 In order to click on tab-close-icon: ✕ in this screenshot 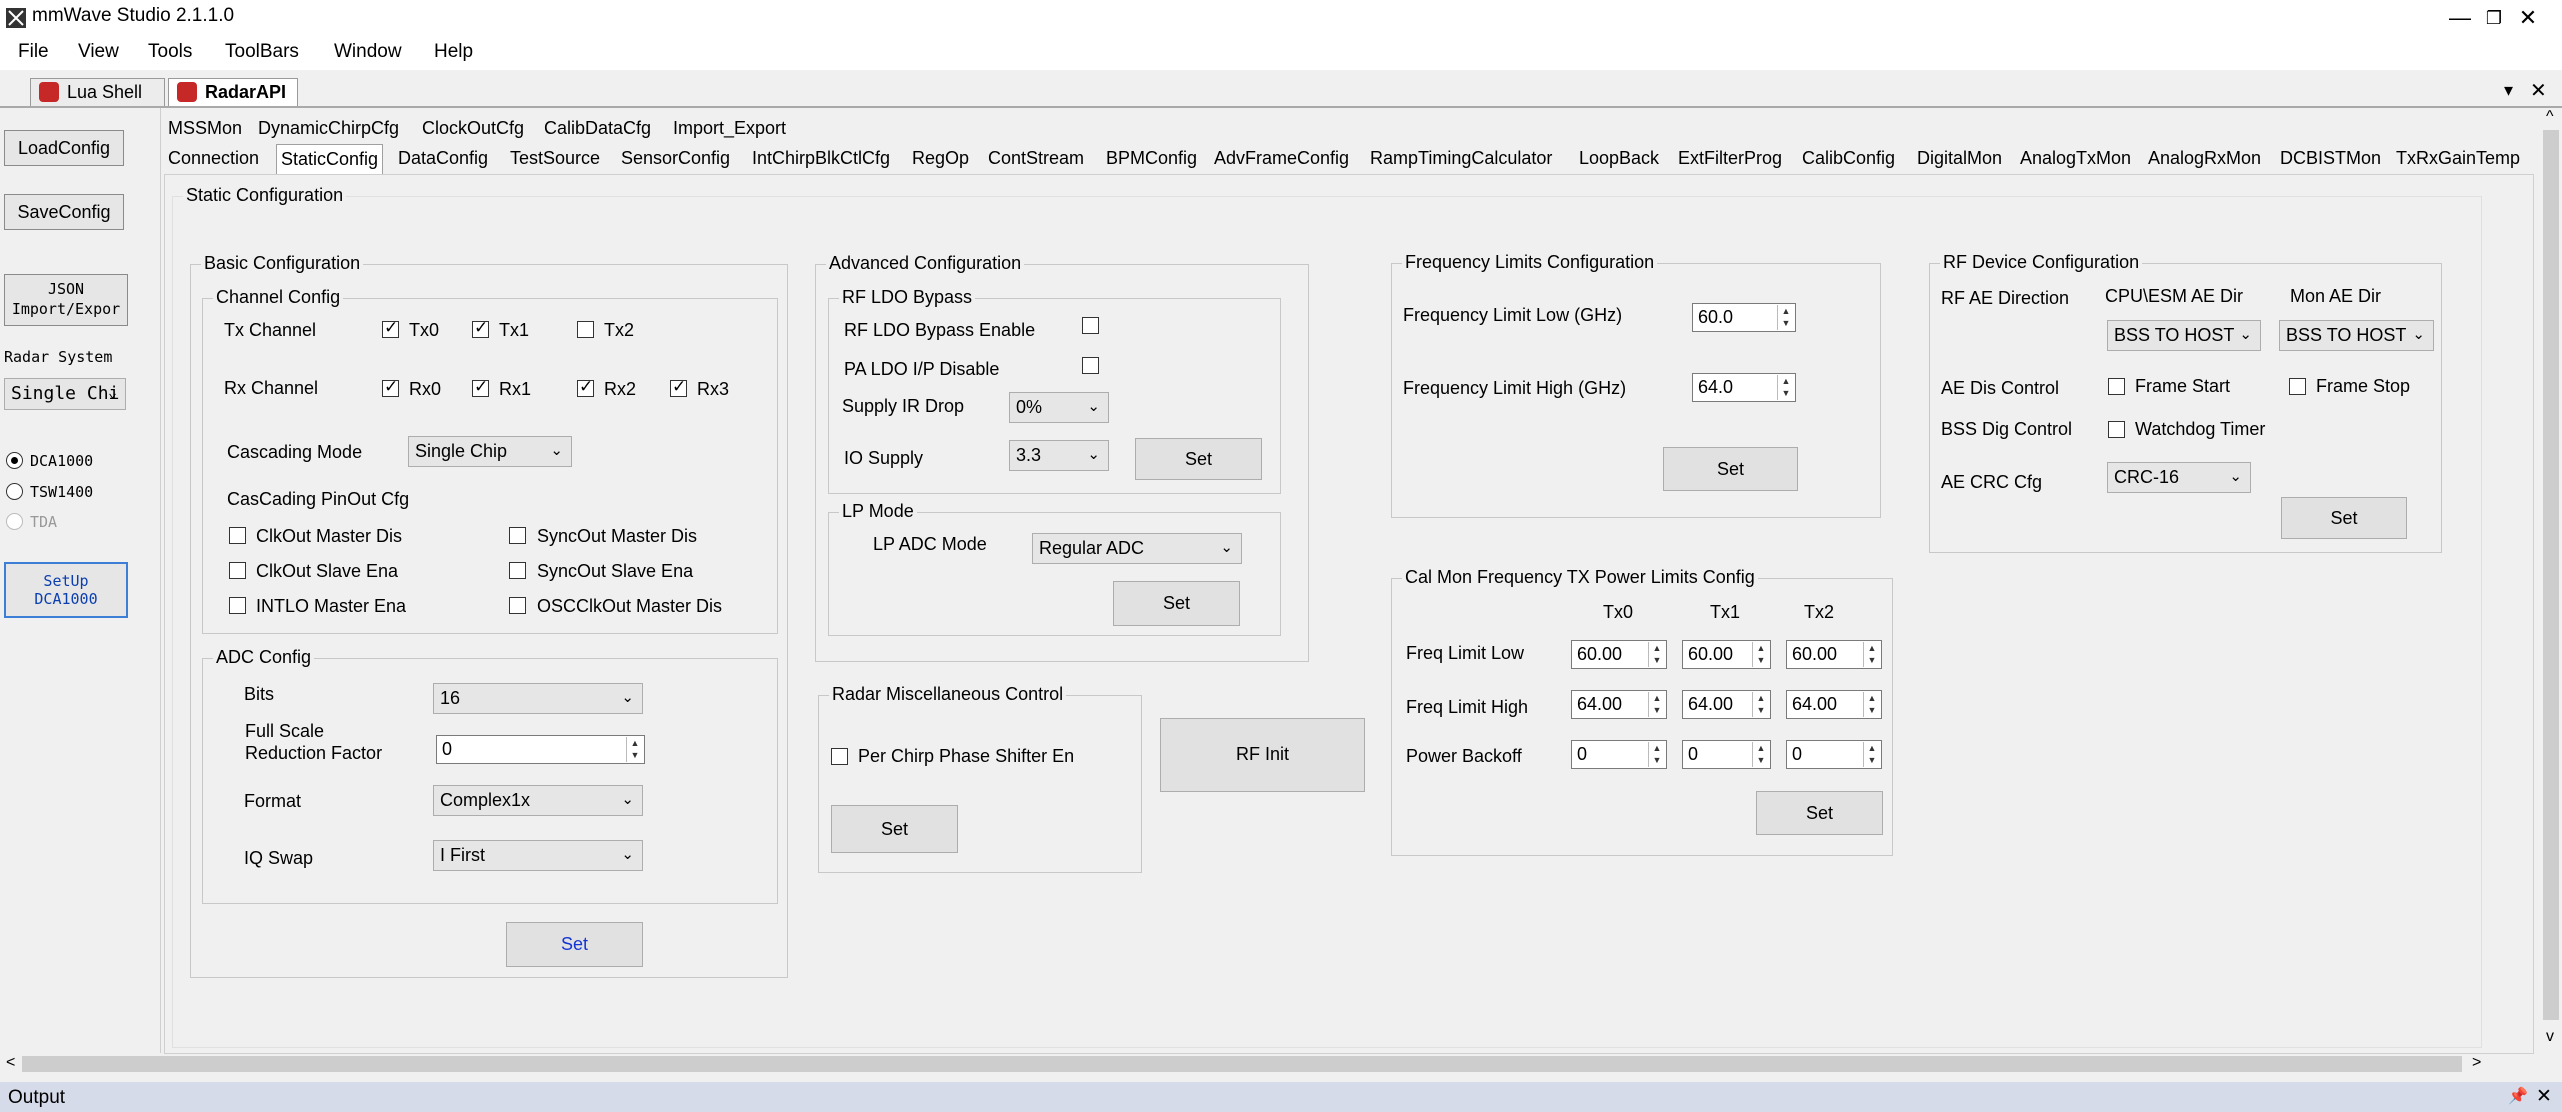, I will do `click(2538, 90)`.